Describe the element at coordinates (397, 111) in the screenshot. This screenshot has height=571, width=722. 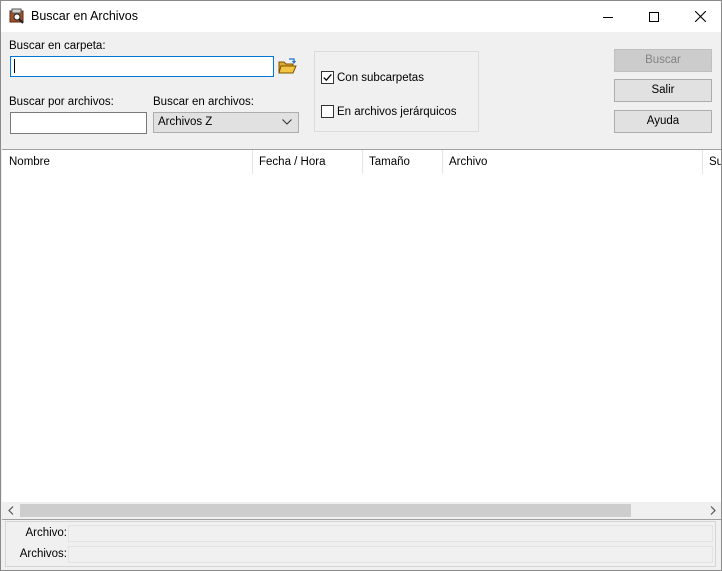
I see `hierarchical-label: En archivos jerárquicos` at that location.